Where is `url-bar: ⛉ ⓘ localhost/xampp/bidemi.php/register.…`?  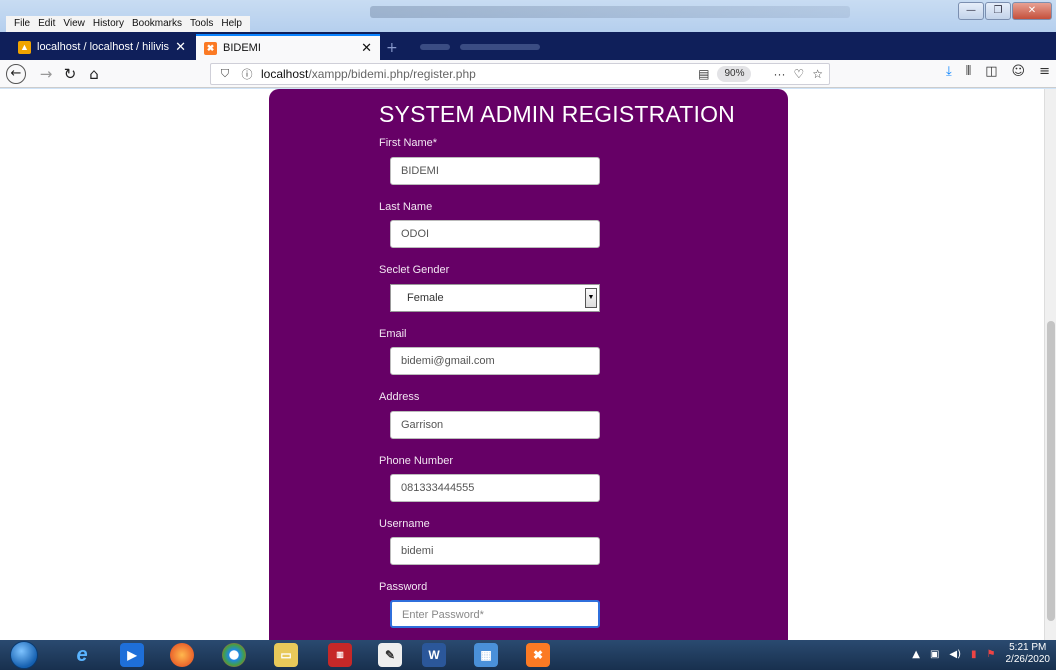
url-bar: ⛉ ⓘ localhost/xampp/bidemi.php/register.… is located at coordinates (520, 74).